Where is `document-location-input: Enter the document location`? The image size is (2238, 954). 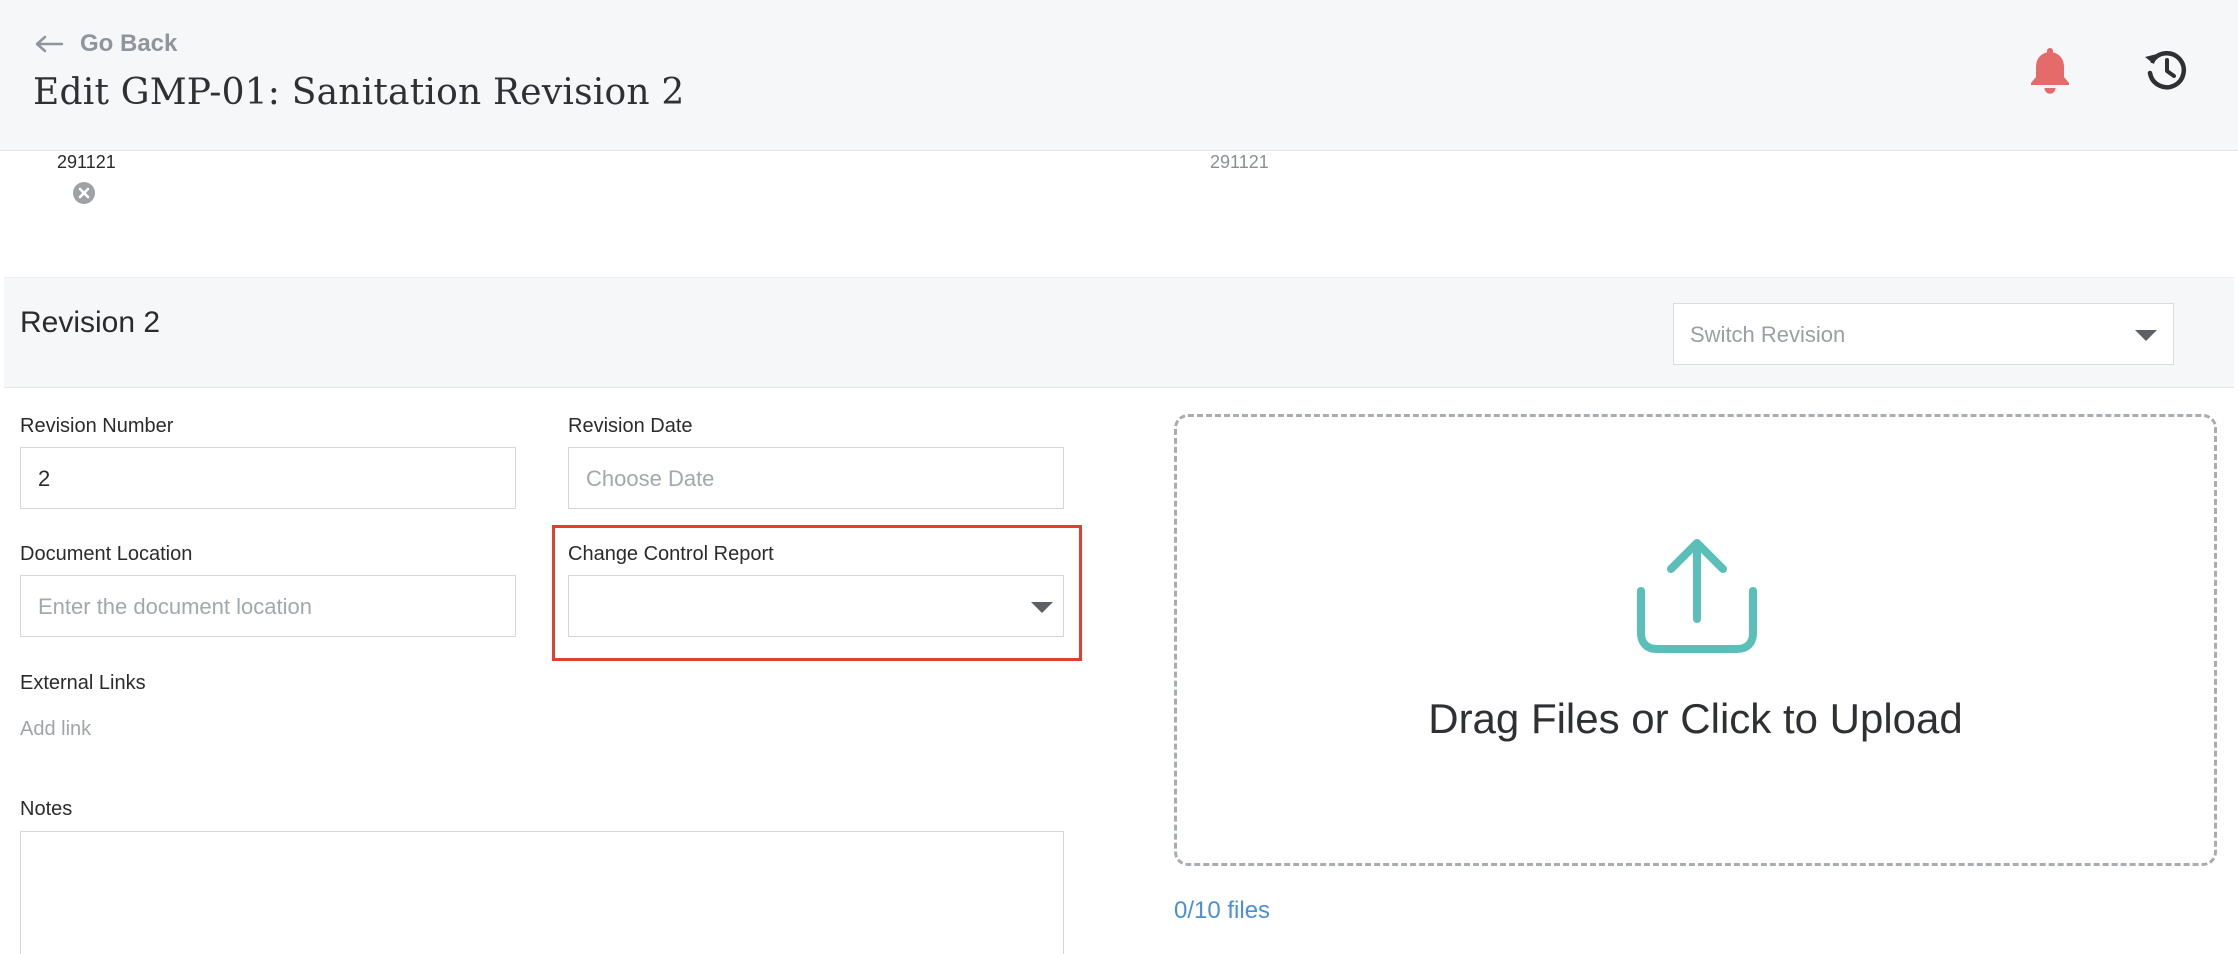 document-location-input: Enter the document location is located at coordinates (268, 606).